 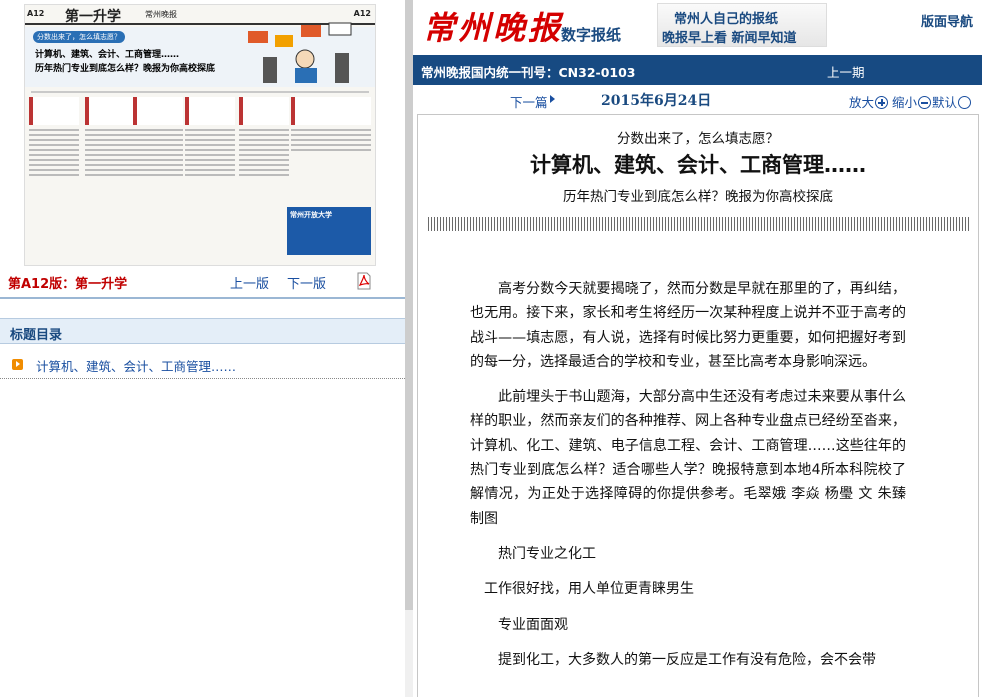 I want to click on article-paragraph: 提到化工，大多数人的第一反应是工作有没有危险，会不会带, so click(x=687, y=659).